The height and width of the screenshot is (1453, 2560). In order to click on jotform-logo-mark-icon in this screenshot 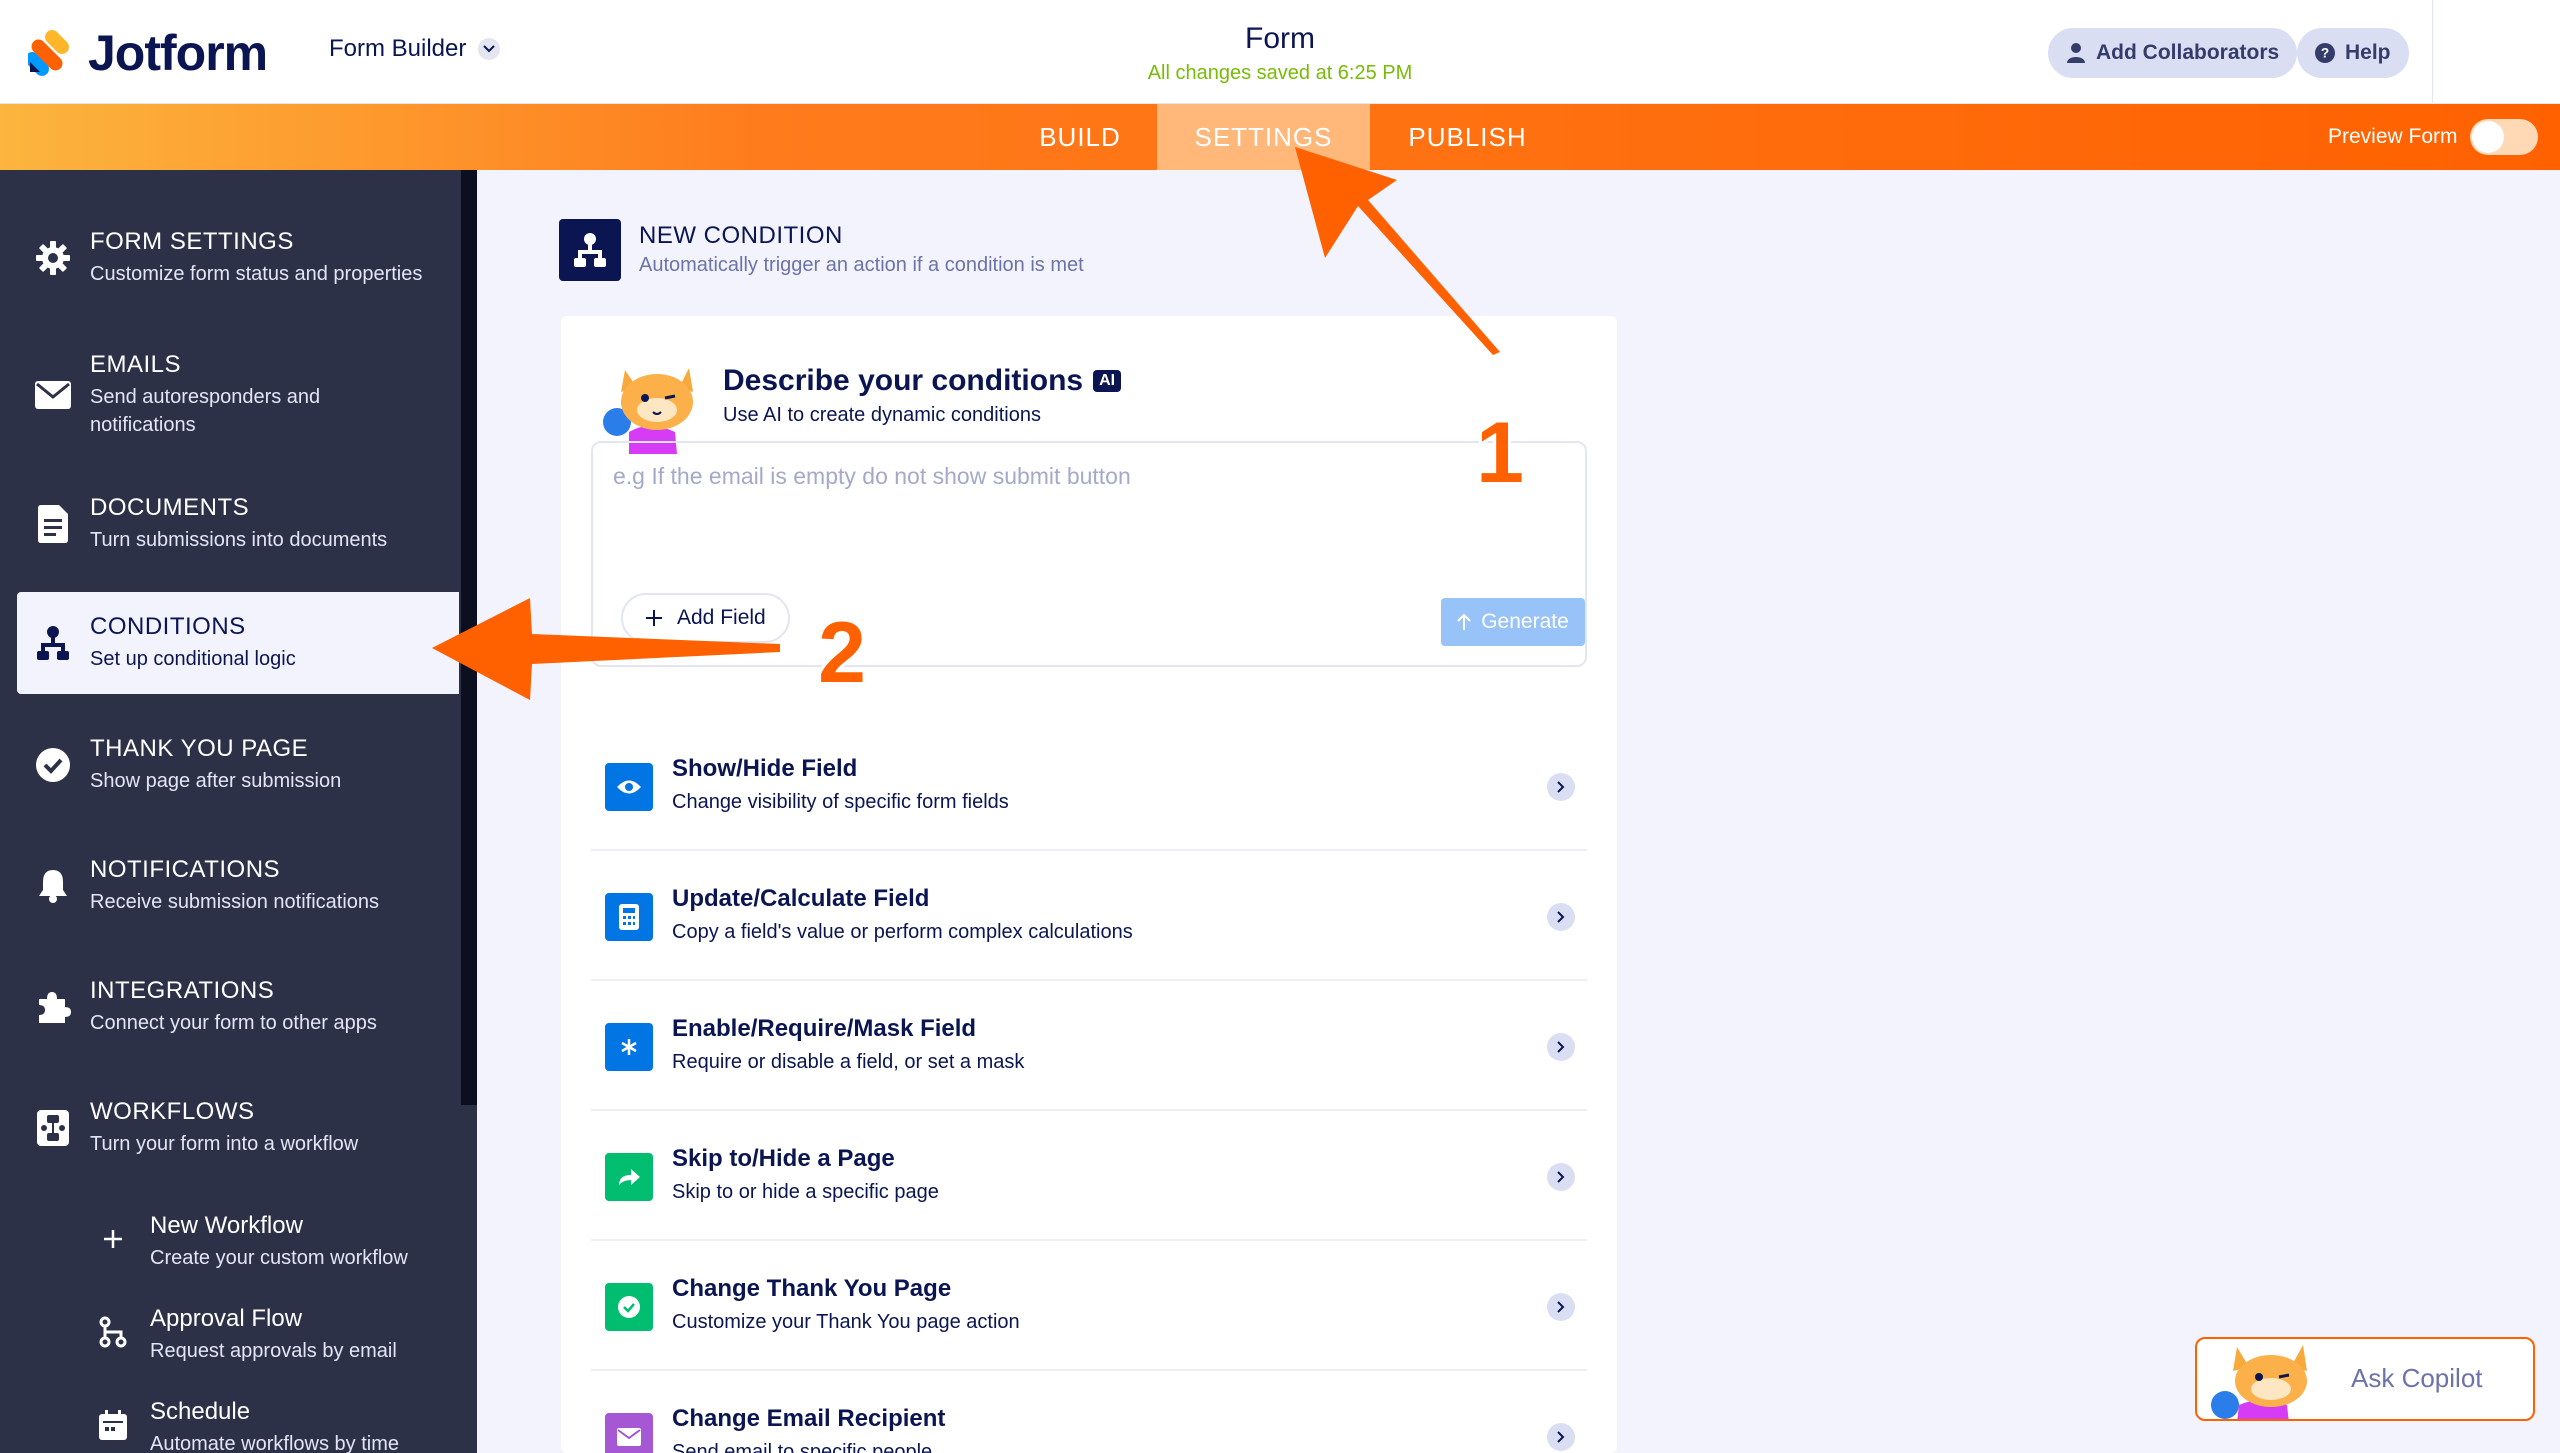, I will do `click(48, 53)`.